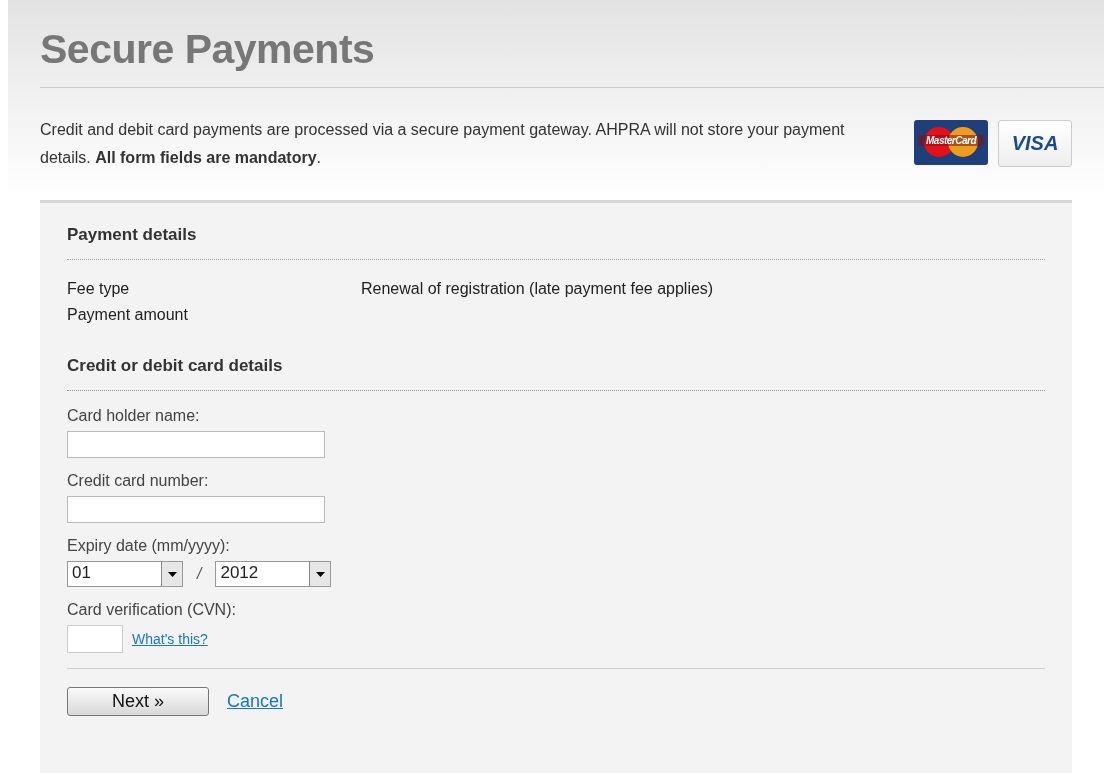  I want to click on field-label: Card holder name:, so click(134, 416).